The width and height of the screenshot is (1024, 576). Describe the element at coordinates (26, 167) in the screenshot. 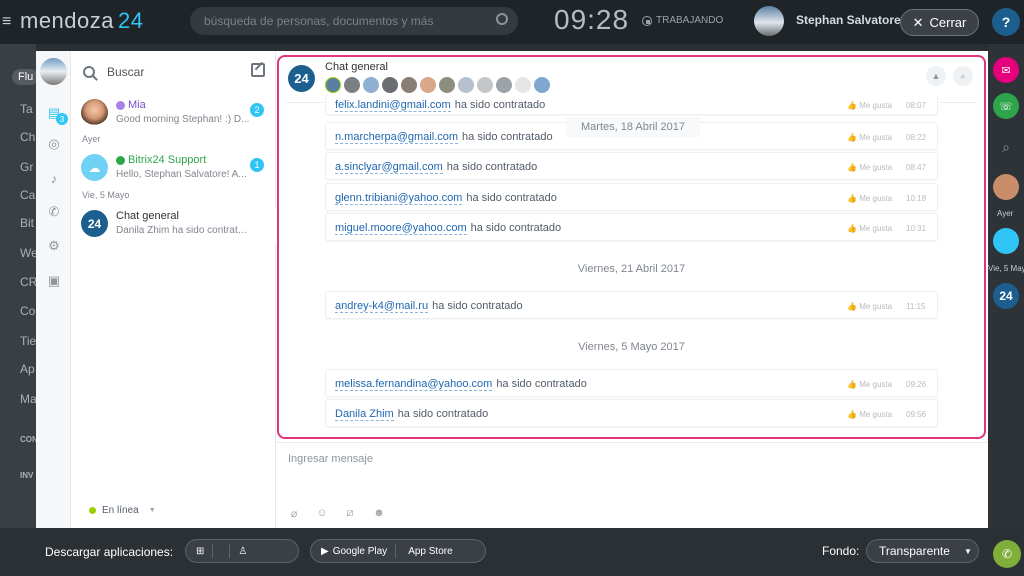

I see `left-menu-item: Gr` at that location.